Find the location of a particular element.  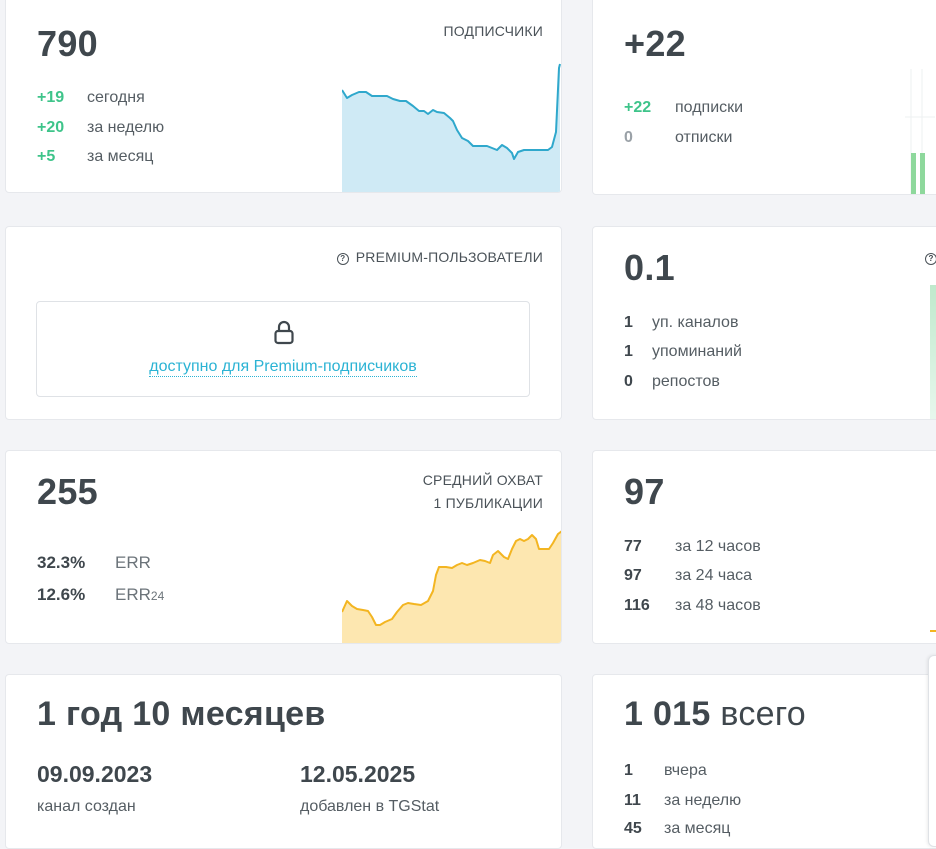

citation-reposts-row: 0 репостов is located at coordinates (672, 382).